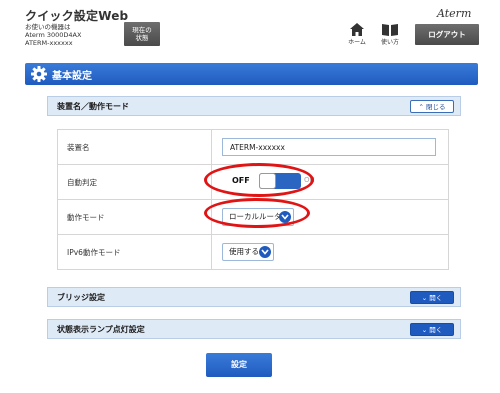  I want to click on brand-logo: Aterm, so click(454, 13).